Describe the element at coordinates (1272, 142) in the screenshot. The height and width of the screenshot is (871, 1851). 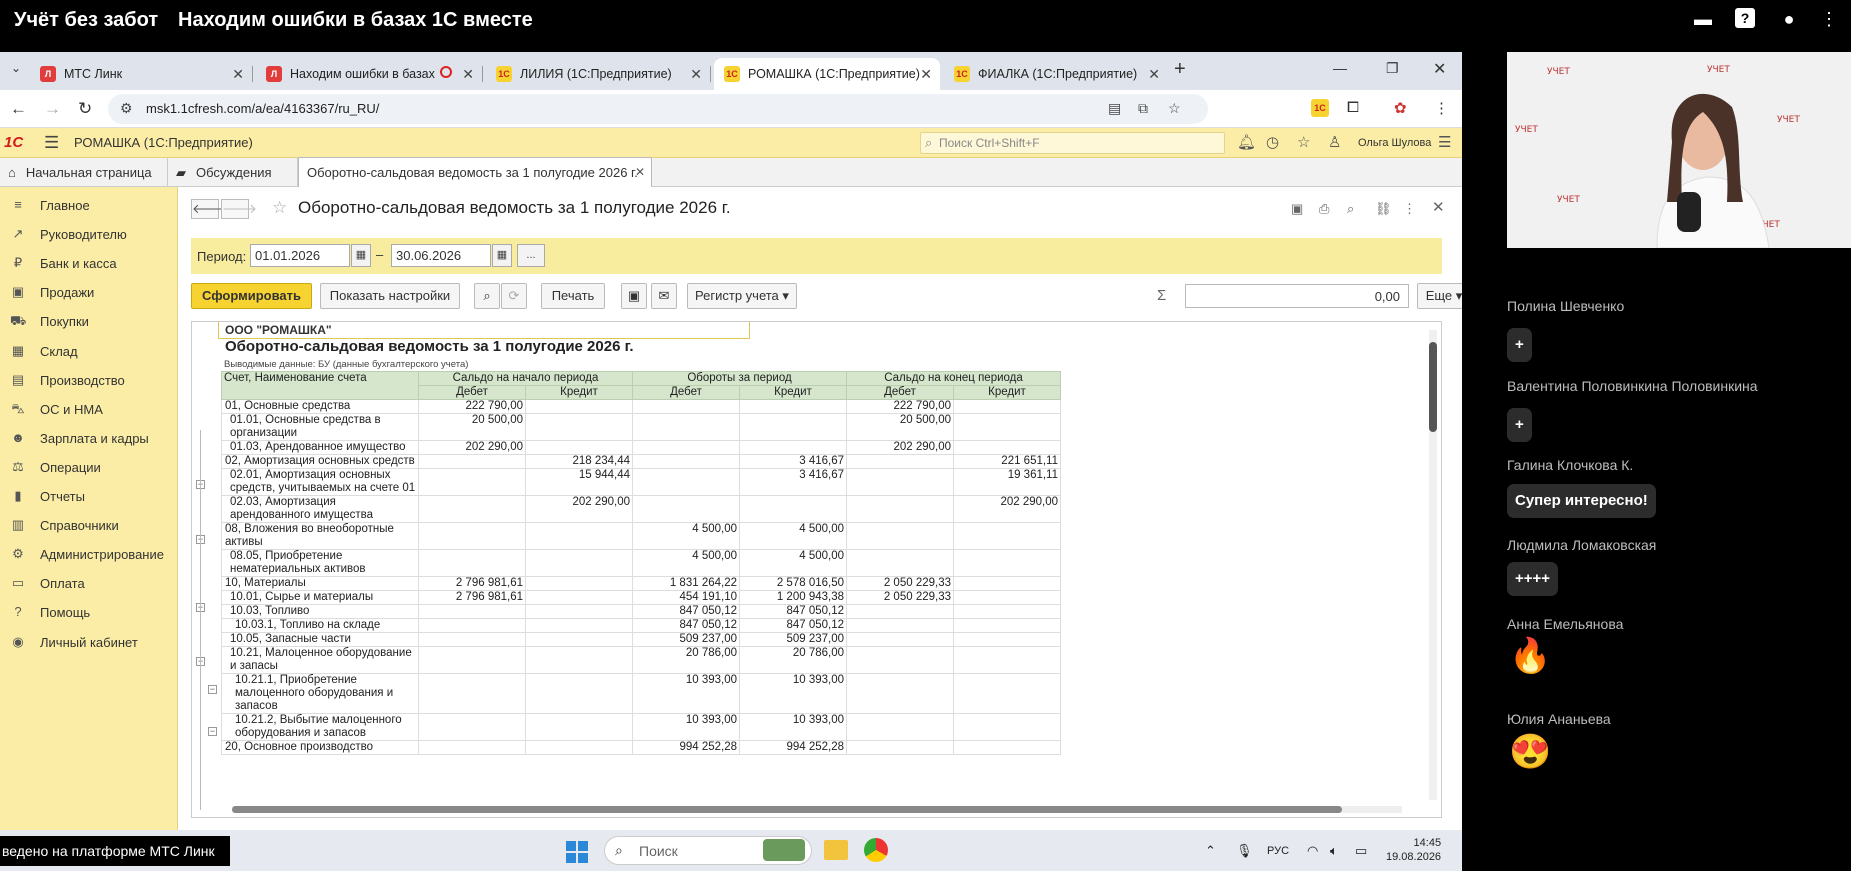
I see `history-icon: ◷` at that location.